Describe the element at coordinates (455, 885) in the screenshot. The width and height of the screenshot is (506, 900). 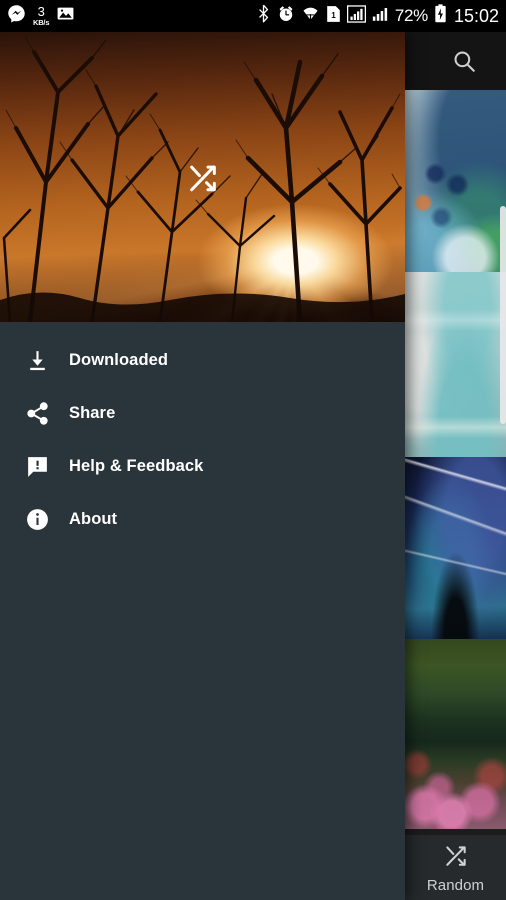
I see `random-label: Random` at that location.